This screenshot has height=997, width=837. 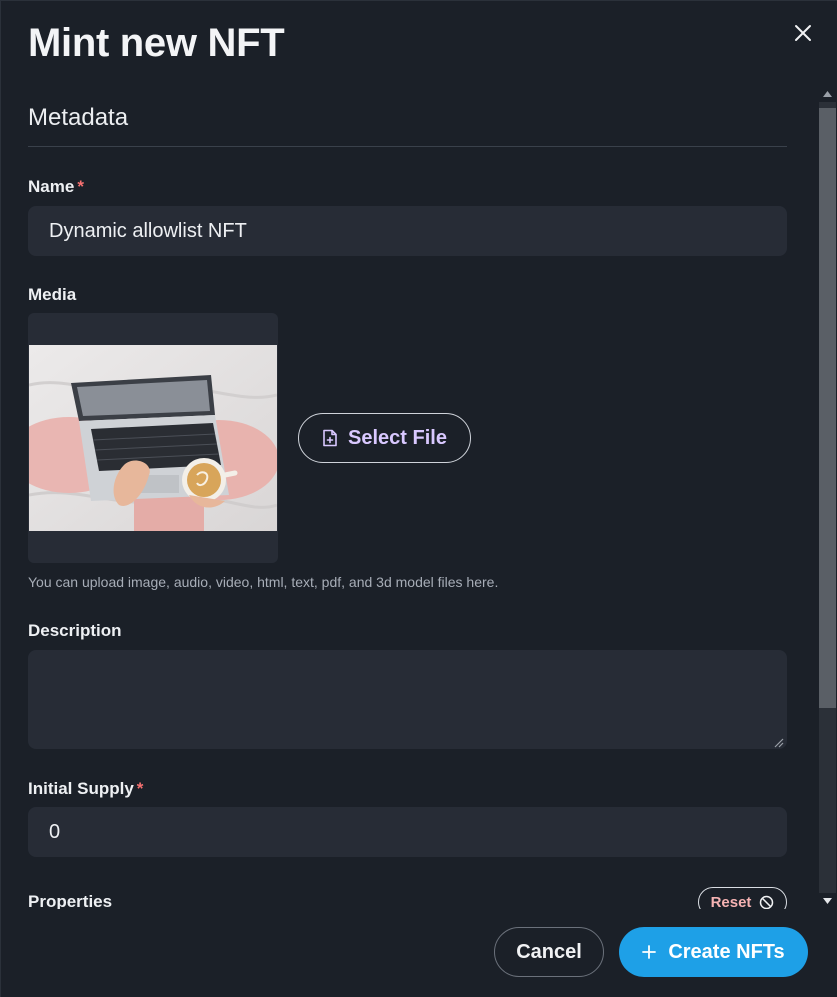 I want to click on file-plus-icon, so click(x=330, y=438).